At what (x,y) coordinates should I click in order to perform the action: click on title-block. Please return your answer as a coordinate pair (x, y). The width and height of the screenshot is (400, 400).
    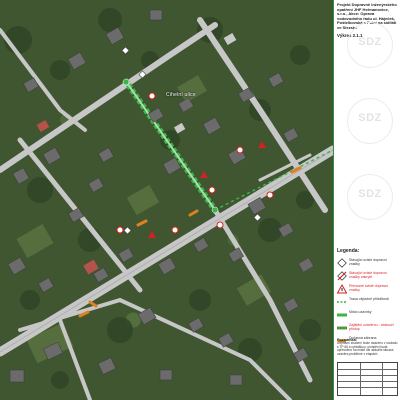
    Looking at the image, I should click on (367, 379).